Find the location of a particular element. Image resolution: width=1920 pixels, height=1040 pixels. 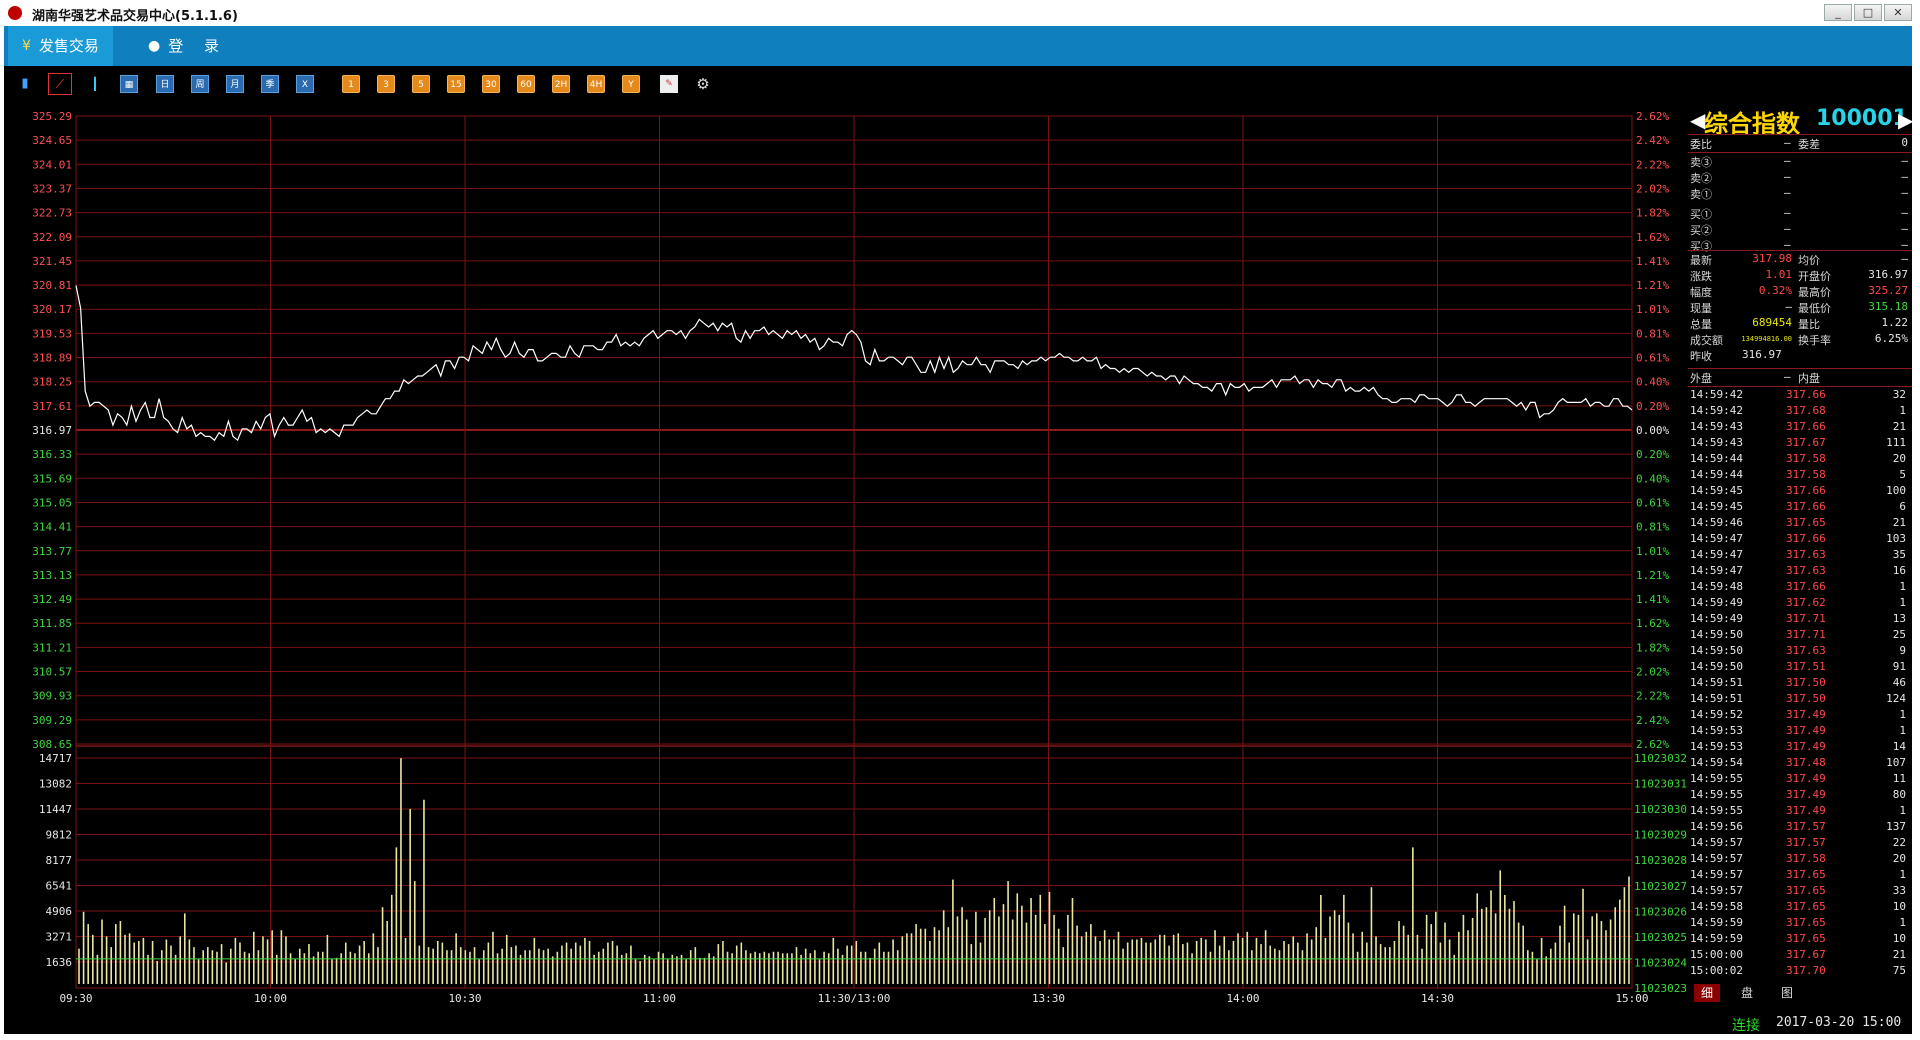

tick-row: 14:59:46 317.65 21 is located at coordinates (1800, 524).